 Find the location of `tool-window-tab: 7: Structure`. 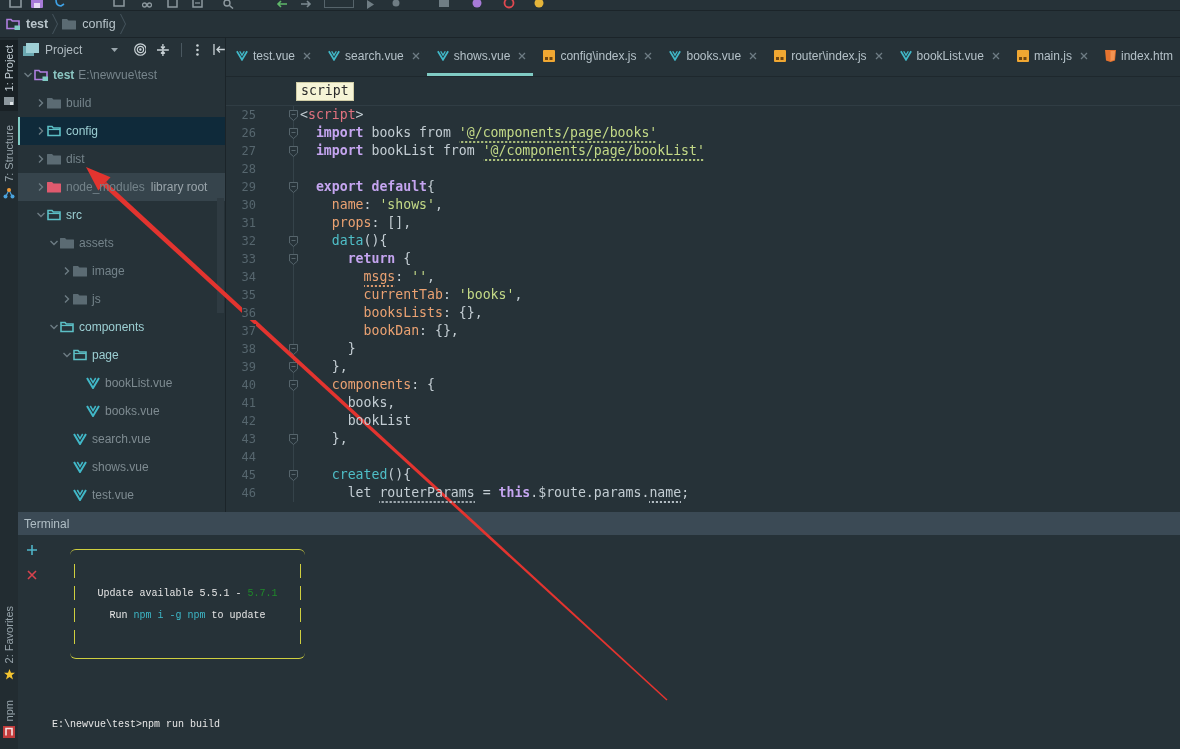

tool-window-tab: 7: Structure is located at coordinates (9, 162).